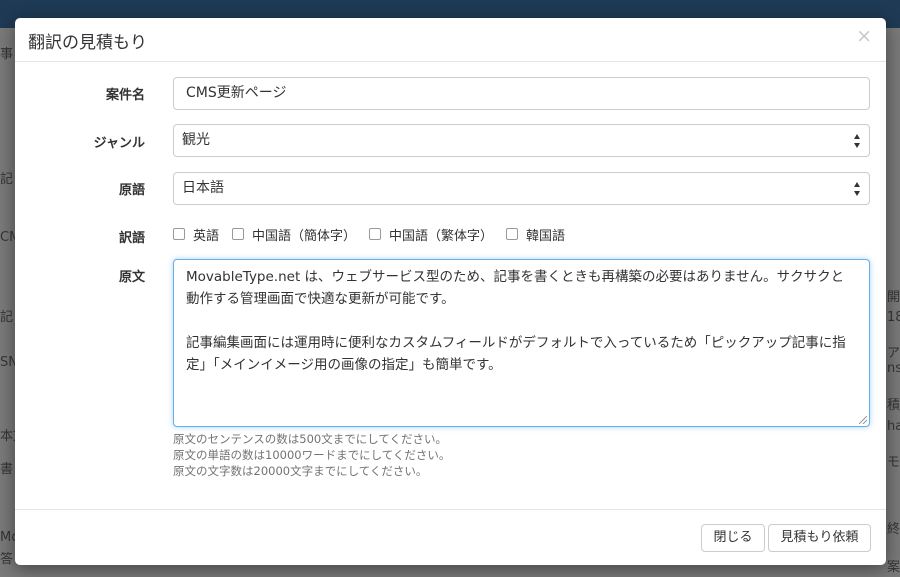 The image size is (900, 577). Describe the element at coordinates (863, 420) in the screenshot. I see `resize-grip-icon` at that location.